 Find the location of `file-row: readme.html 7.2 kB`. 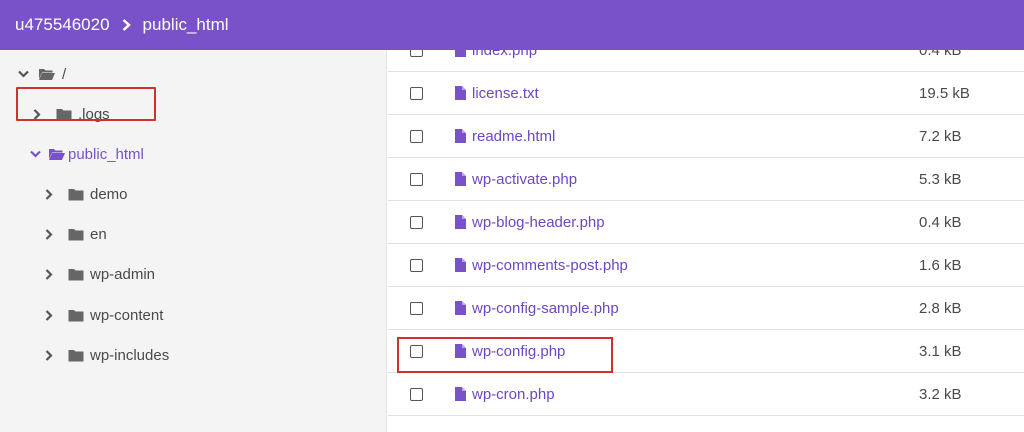

file-row: readme.html 7.2 kB is located at coordinates (706, 136).